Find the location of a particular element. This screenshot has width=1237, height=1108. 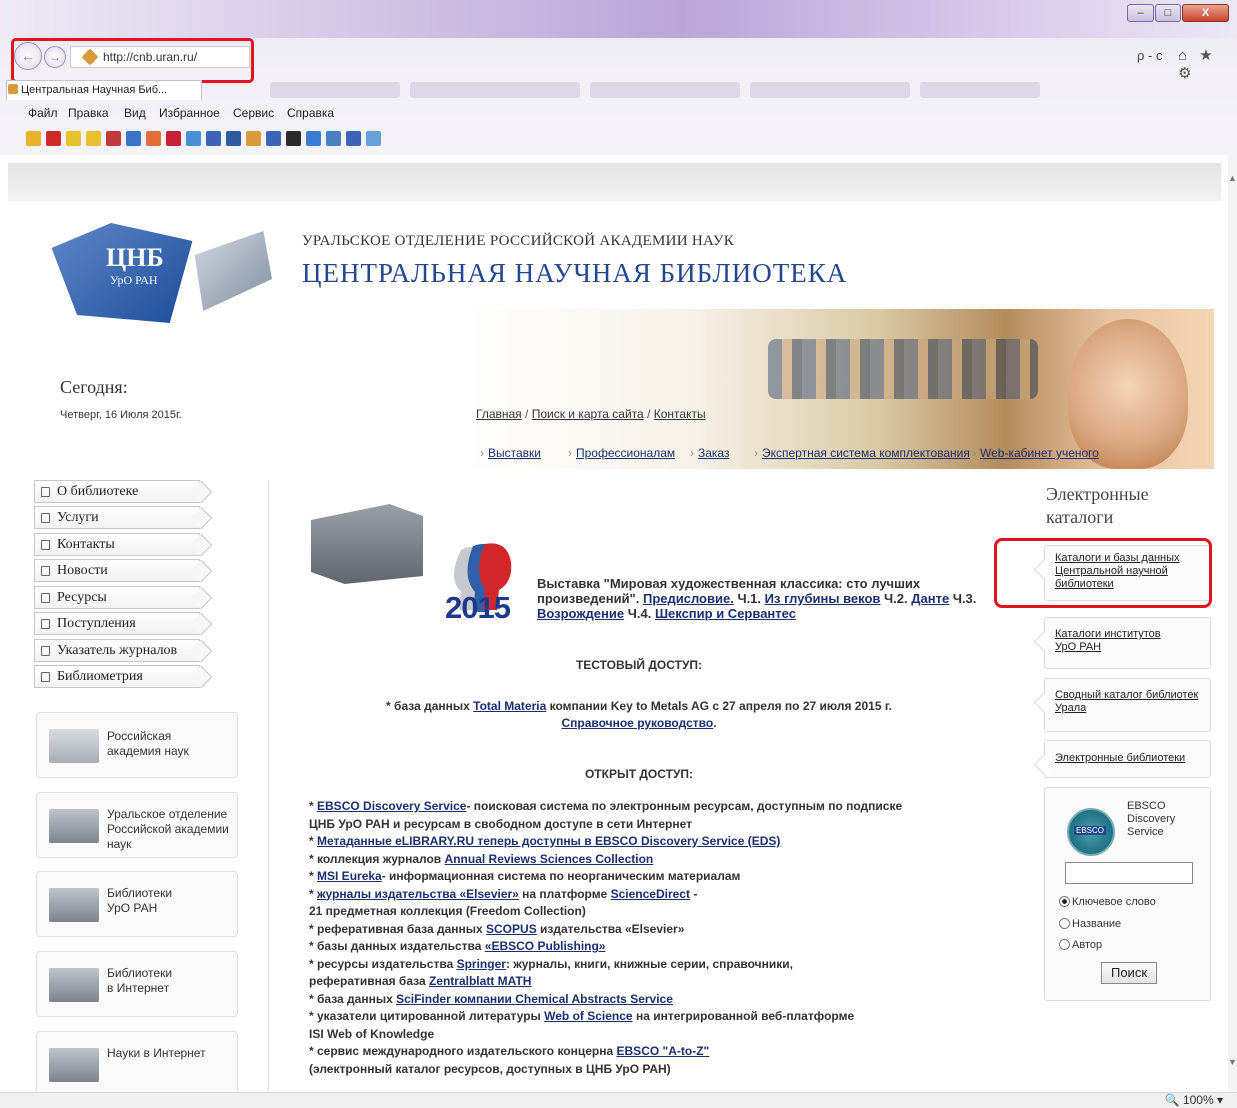

breadcrumb-contacts: Контакты is located at coordinates (680, 414).